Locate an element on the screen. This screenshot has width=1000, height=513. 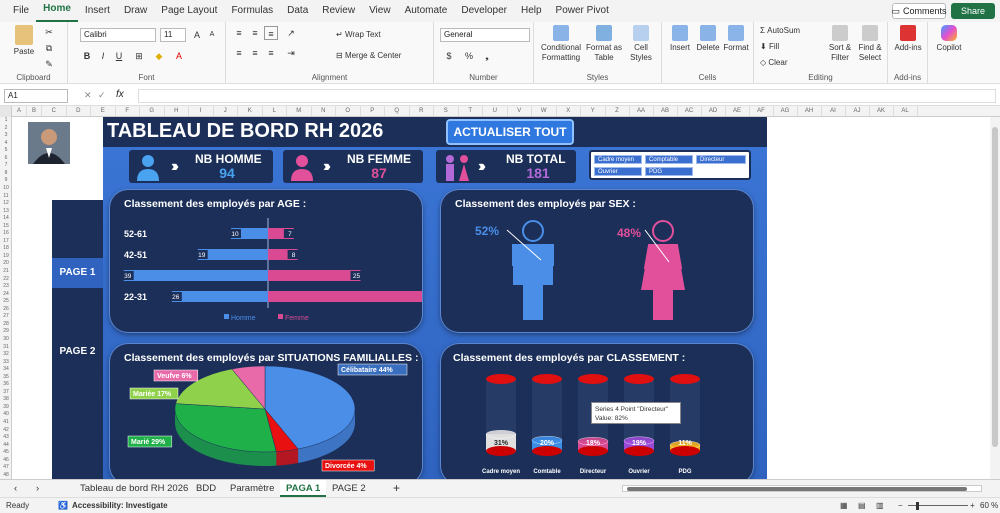
row-header: 16 is located at coordinates (5, 234).